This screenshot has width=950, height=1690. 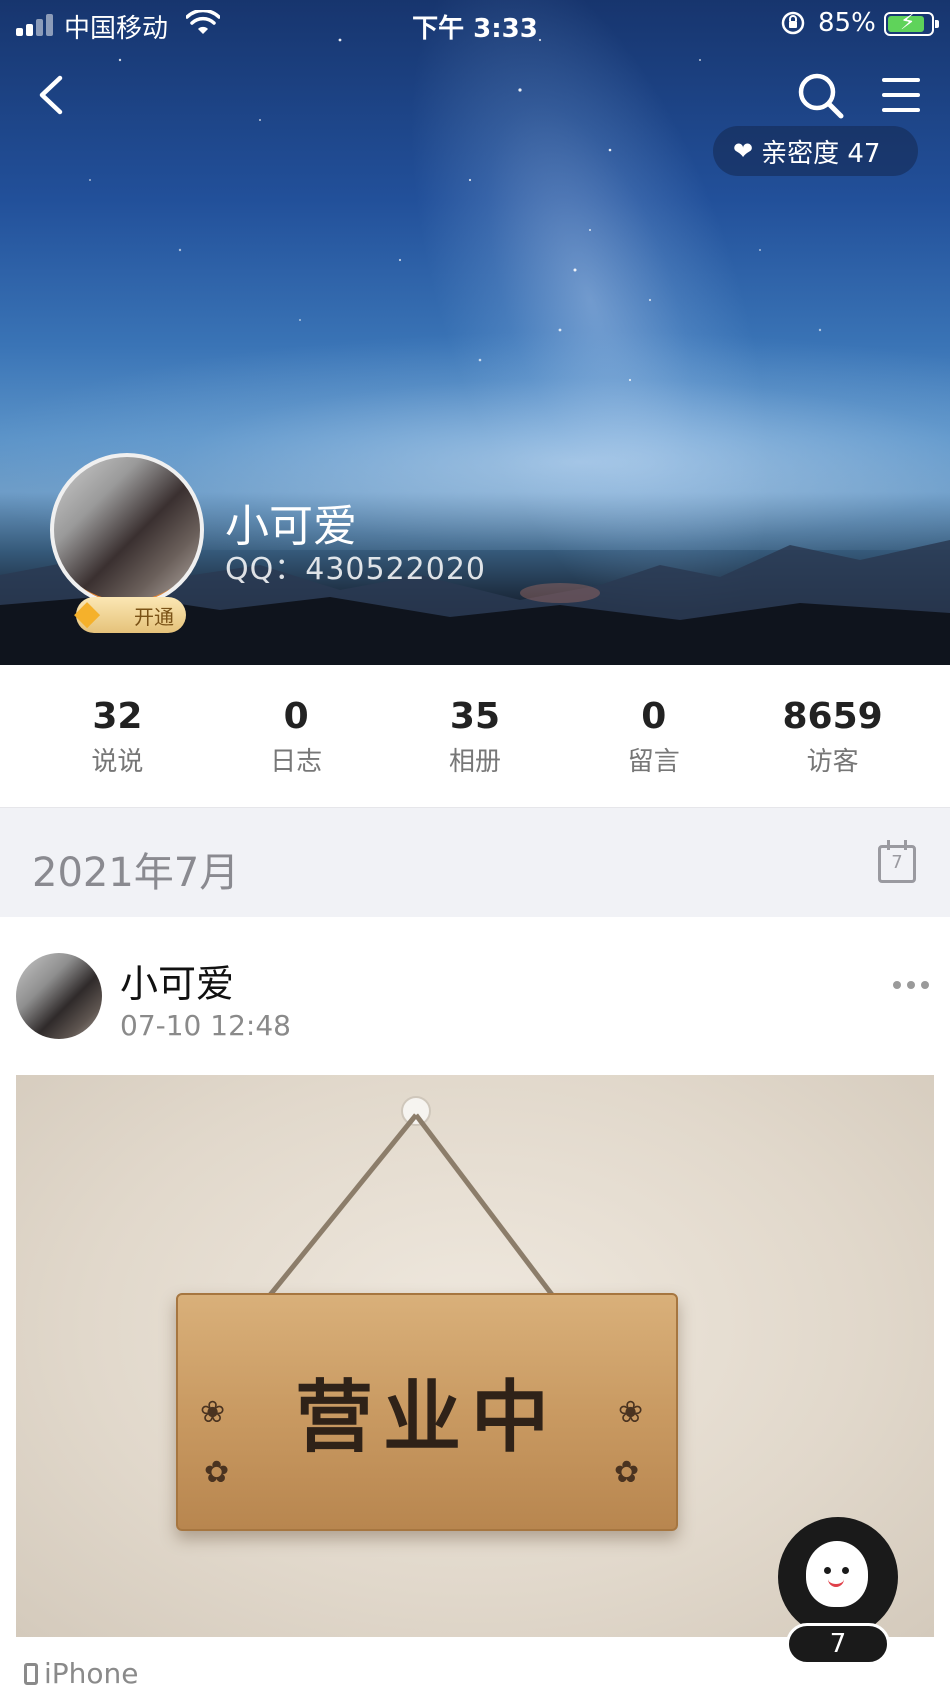 I want to click on stat-label: 日志, so click(x=296, y=761).